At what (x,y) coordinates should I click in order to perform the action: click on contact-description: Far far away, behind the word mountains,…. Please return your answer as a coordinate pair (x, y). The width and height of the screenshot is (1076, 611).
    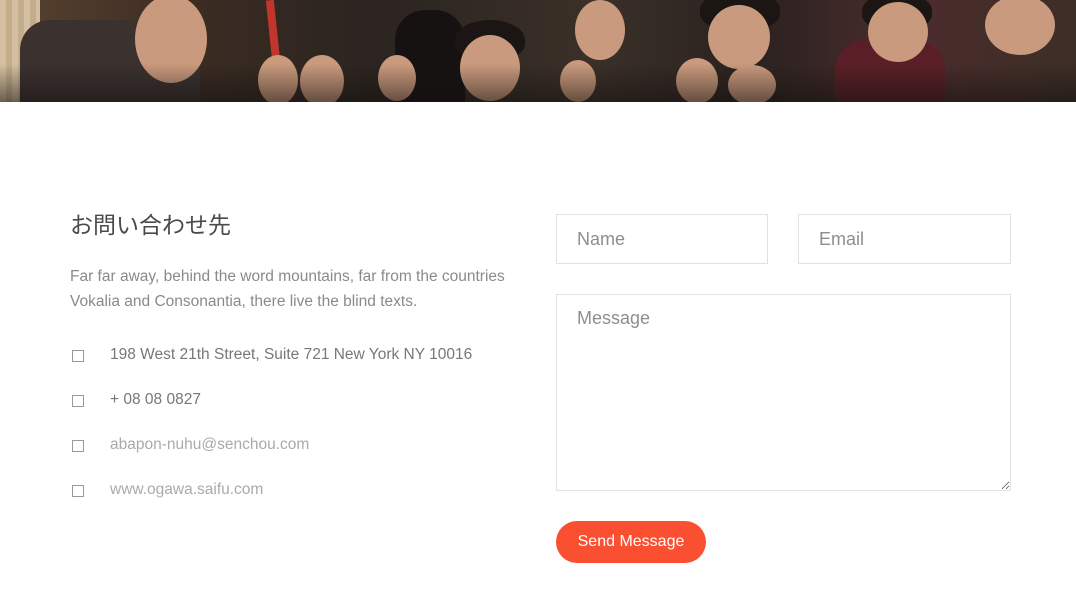
    Looking at the image, I should click on (287, 289).